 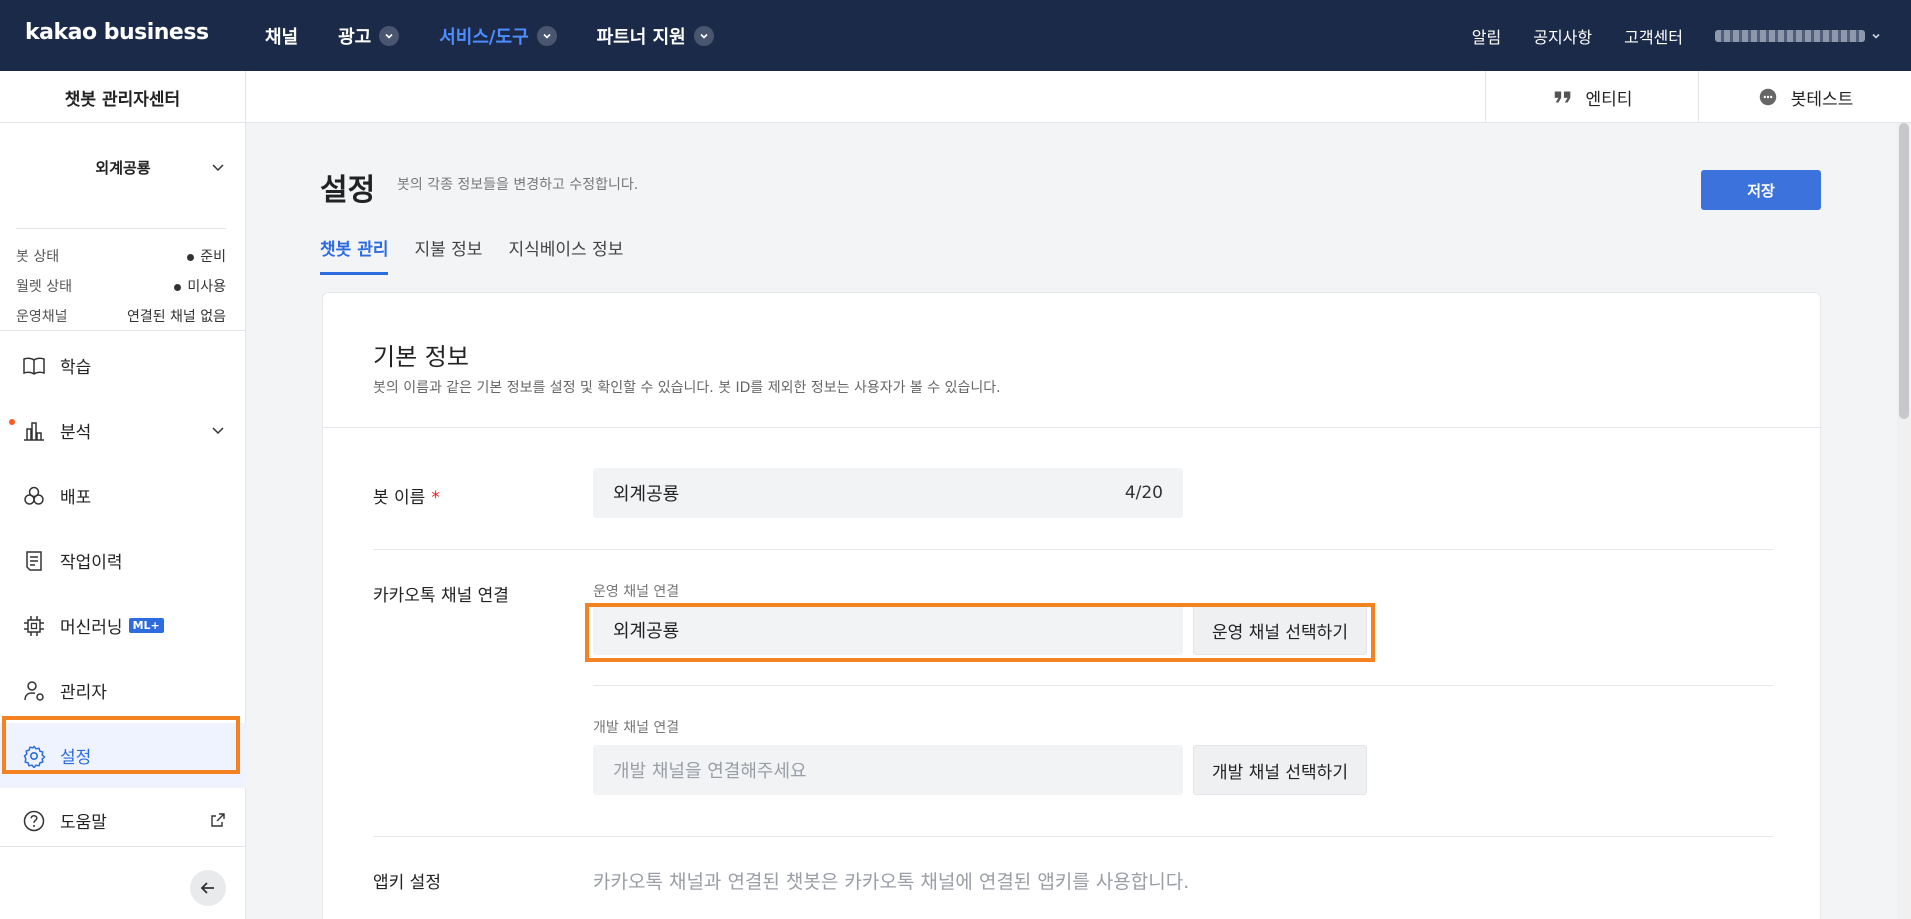 I want to click on nav-item-channel: 채널, so click(x=281, y=36).